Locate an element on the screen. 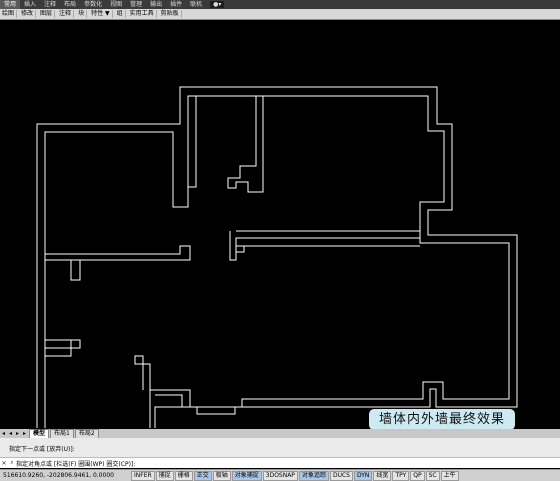 The image size is (560, 481). toggle-ortho: 正交 is located at coordinates (202, 475).